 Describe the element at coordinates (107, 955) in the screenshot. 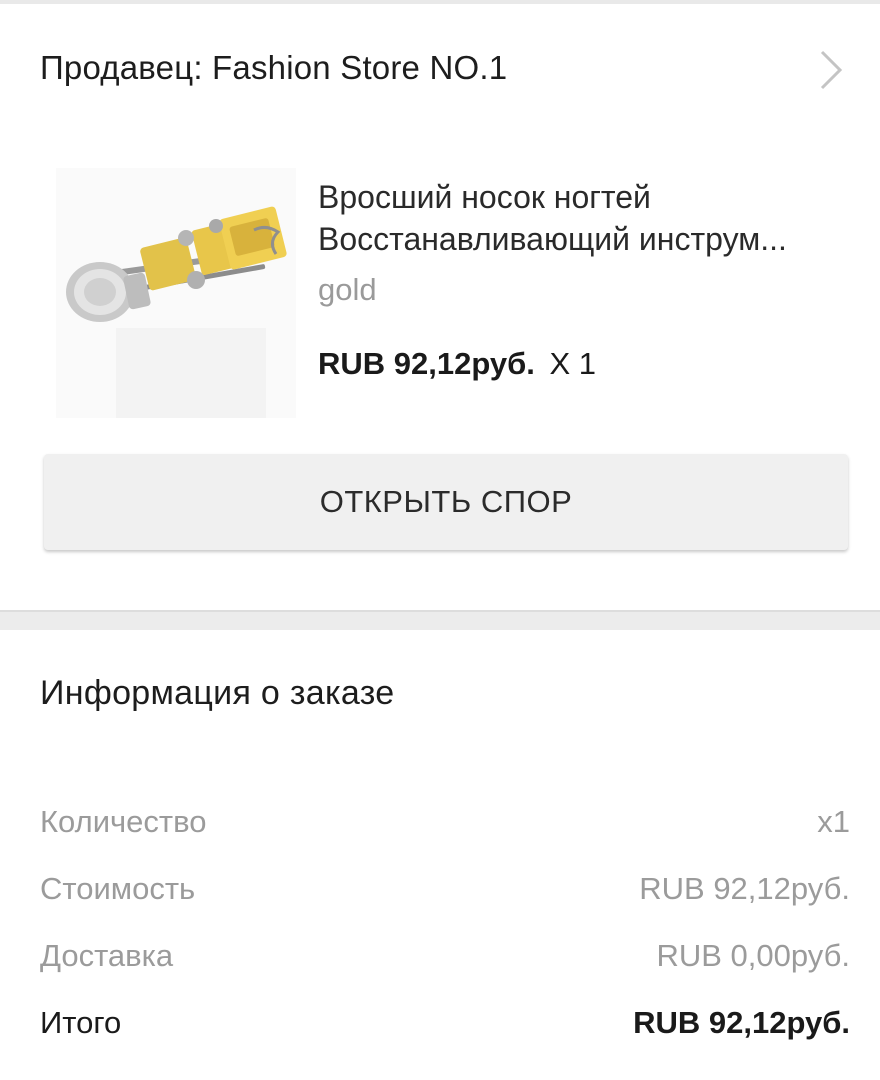

I see `order-row-label: Доставка` at that location.